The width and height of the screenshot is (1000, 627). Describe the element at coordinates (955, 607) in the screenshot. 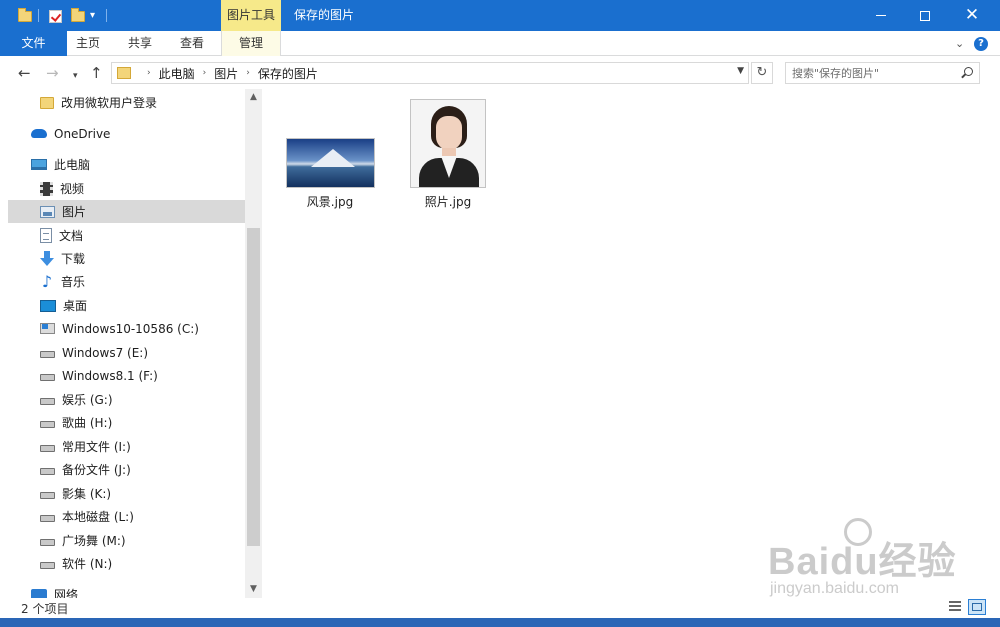

I see `details-view-button` at that location.